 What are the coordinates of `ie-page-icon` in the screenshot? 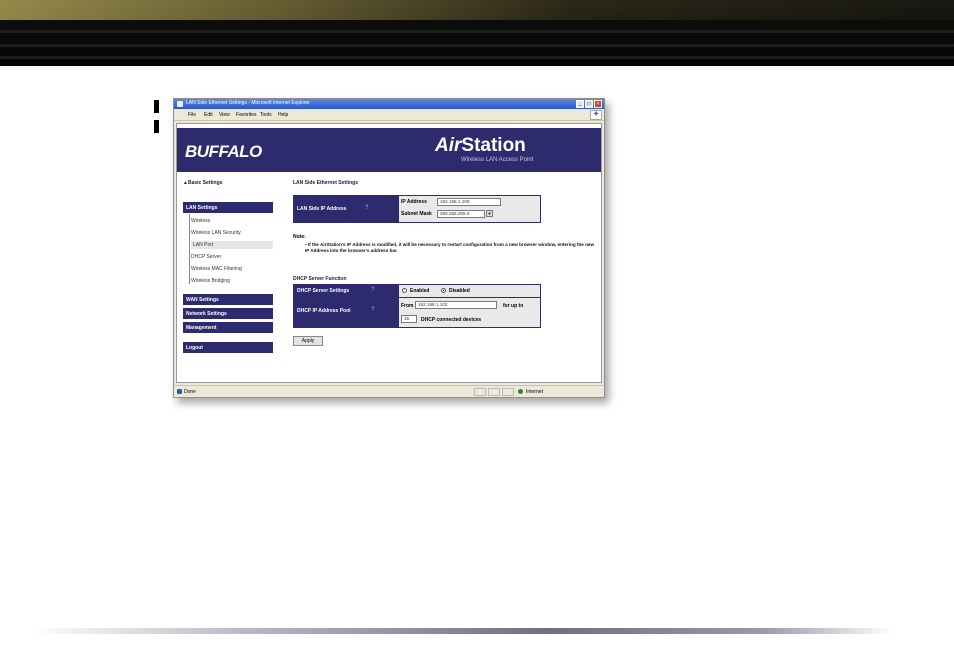 It's located at (180, 104).